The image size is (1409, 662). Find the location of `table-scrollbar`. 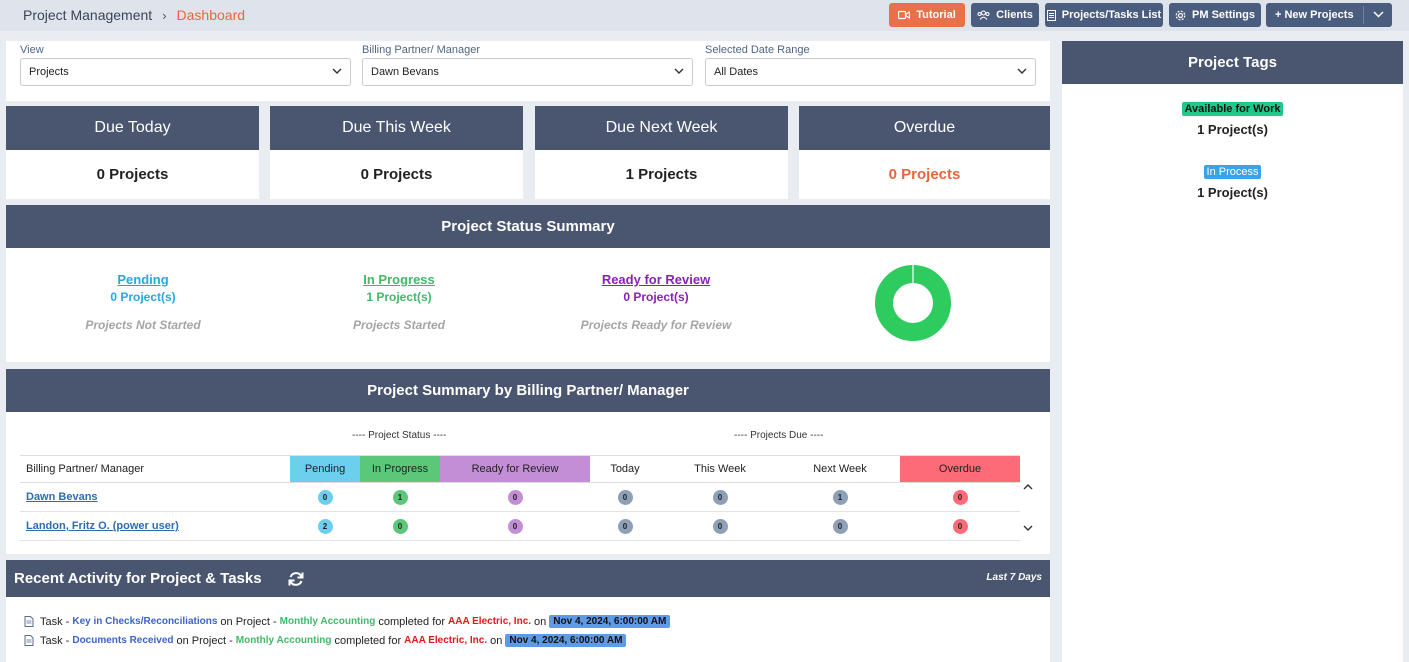

table-scrollbar is located at coordinates (1028, 511).